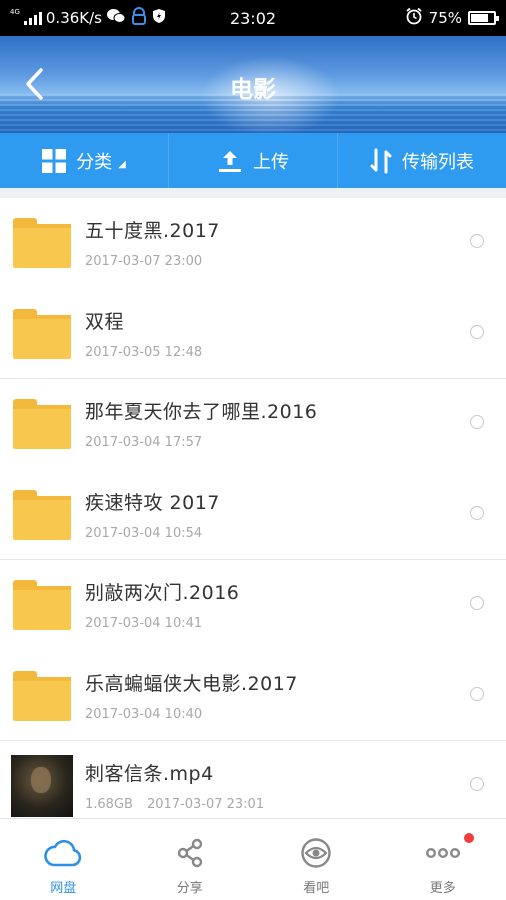 The image size is (506, 900). Describe the element at coordinates (191, 683) in the screenshot. I see `file-name: 乐高蝙蝠侠大电影.2017` at that location.